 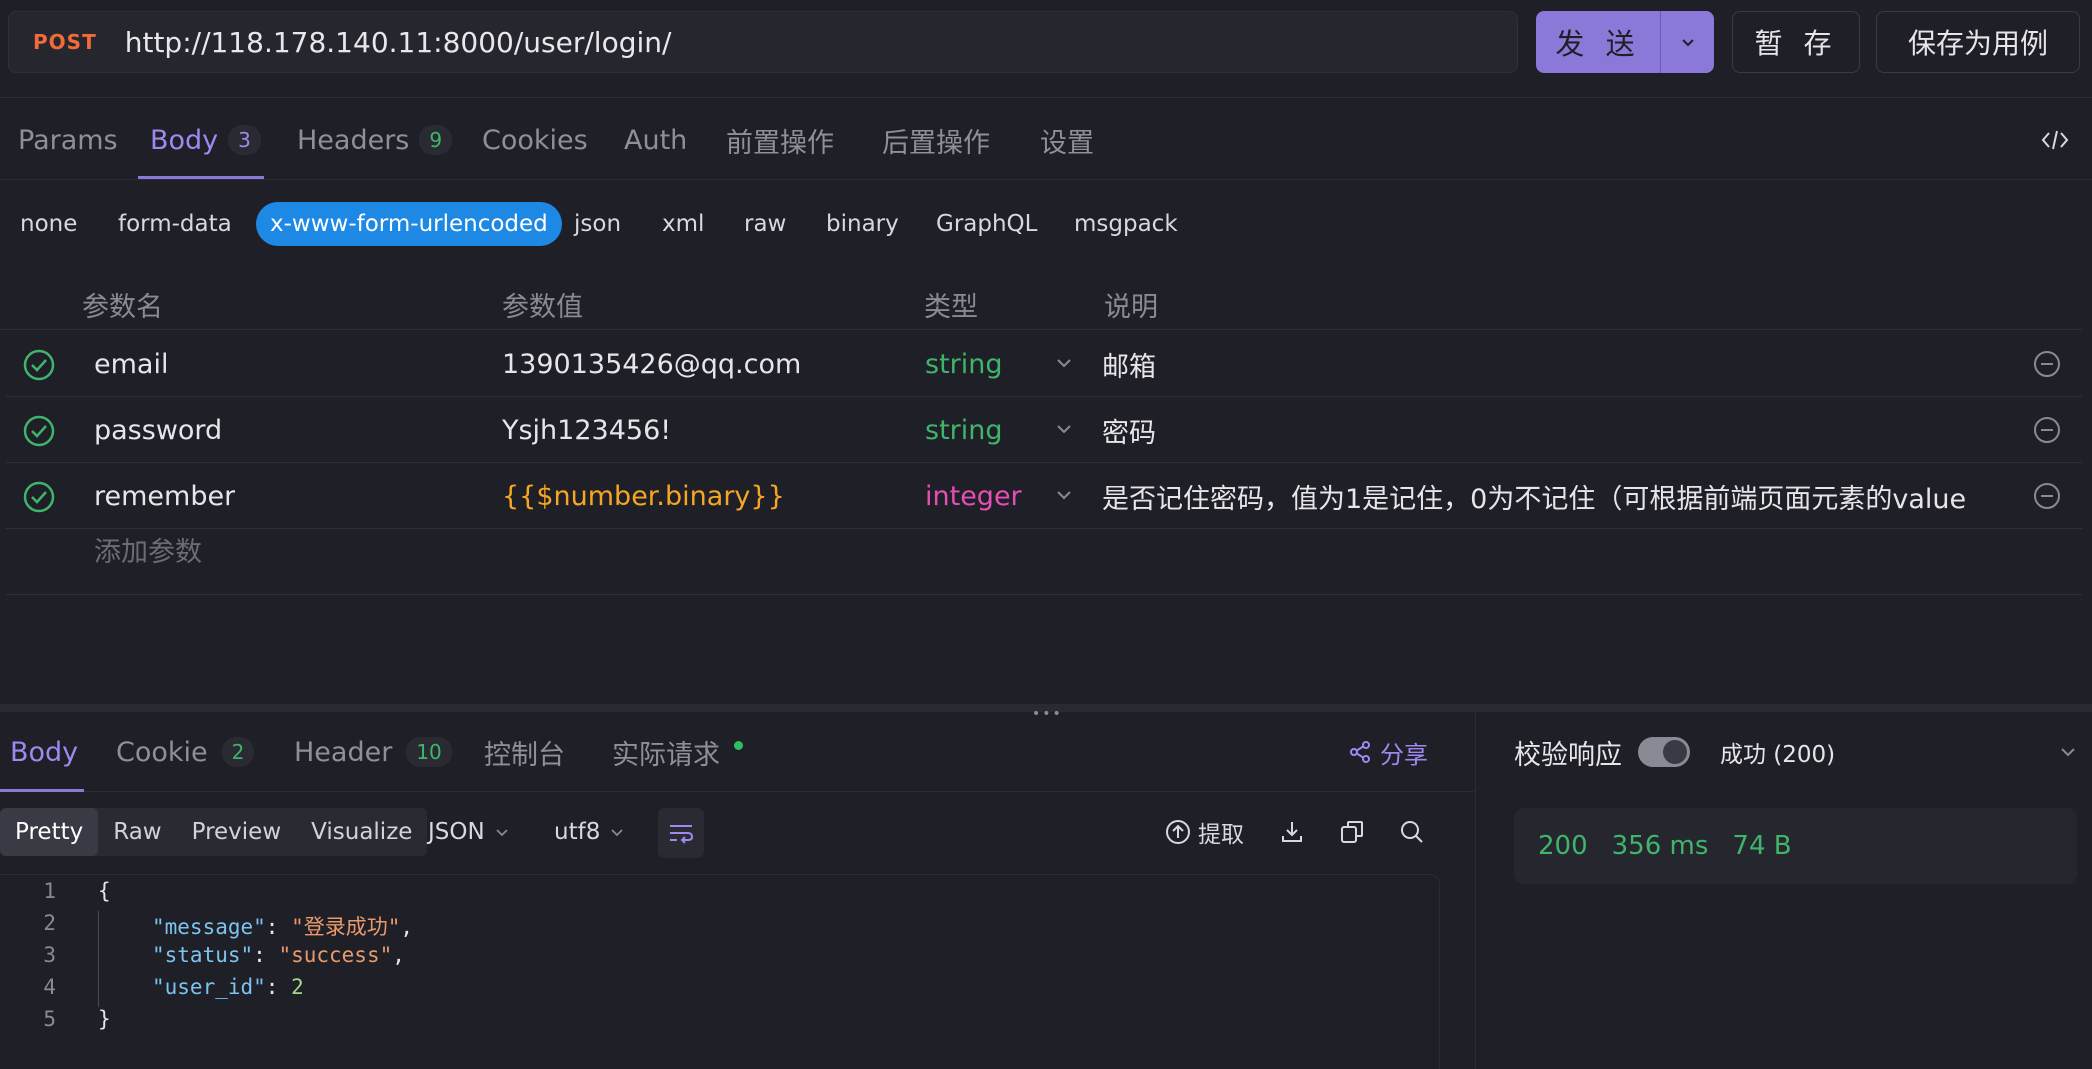 What do you see at coordinates (44, 752) in the screenshot?
I see `resp-tab-body: Body` at bounding box center [44, 752].